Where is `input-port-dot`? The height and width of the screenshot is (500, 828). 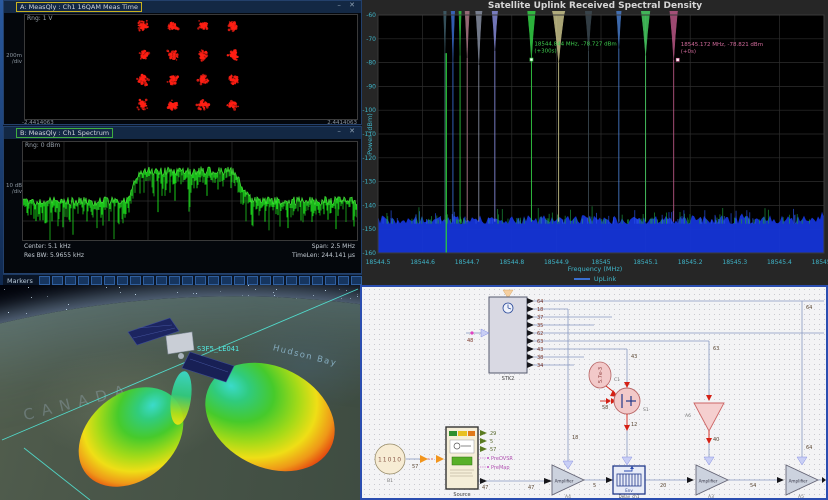 input-port-dot is located at coordinates (472, 333).